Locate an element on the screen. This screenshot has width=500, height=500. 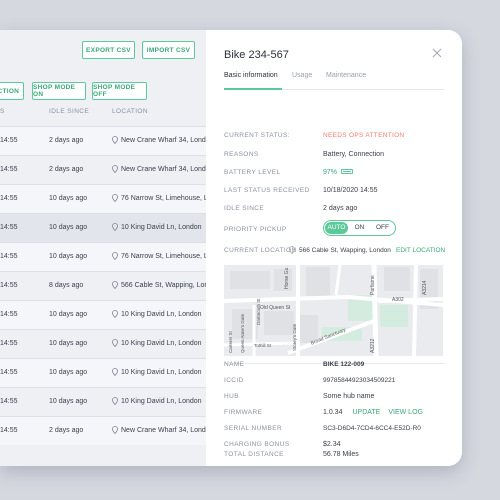
shop-mode-on-button: SHOP MODE ON is located at coordinates (59, 91).